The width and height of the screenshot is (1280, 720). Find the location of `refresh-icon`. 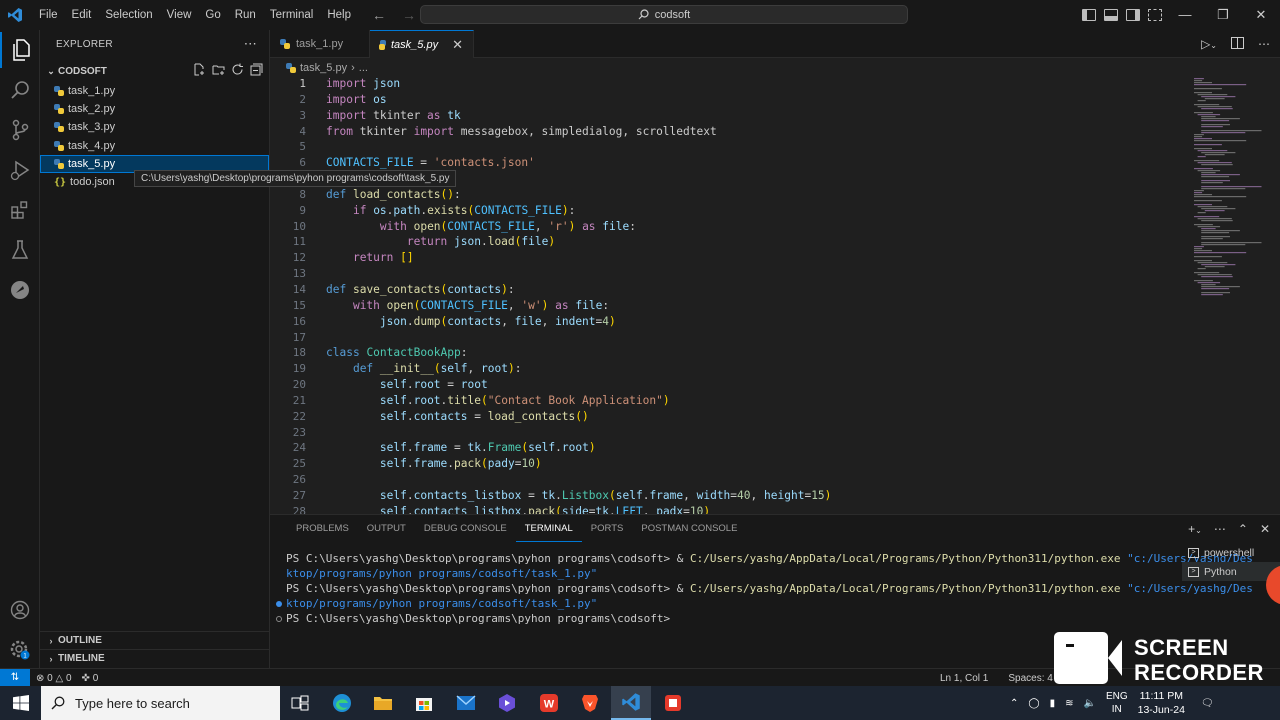

refresh-icon is located at coordinates (237, 69).